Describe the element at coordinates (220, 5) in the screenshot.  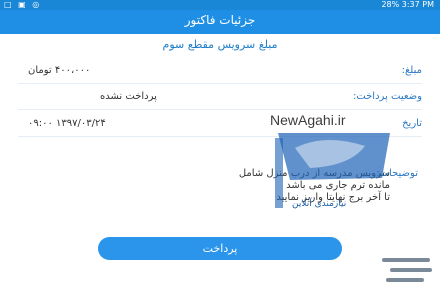
I see `status-bar: □ ▣ ◎ 28% 3:37 PM` at that location.